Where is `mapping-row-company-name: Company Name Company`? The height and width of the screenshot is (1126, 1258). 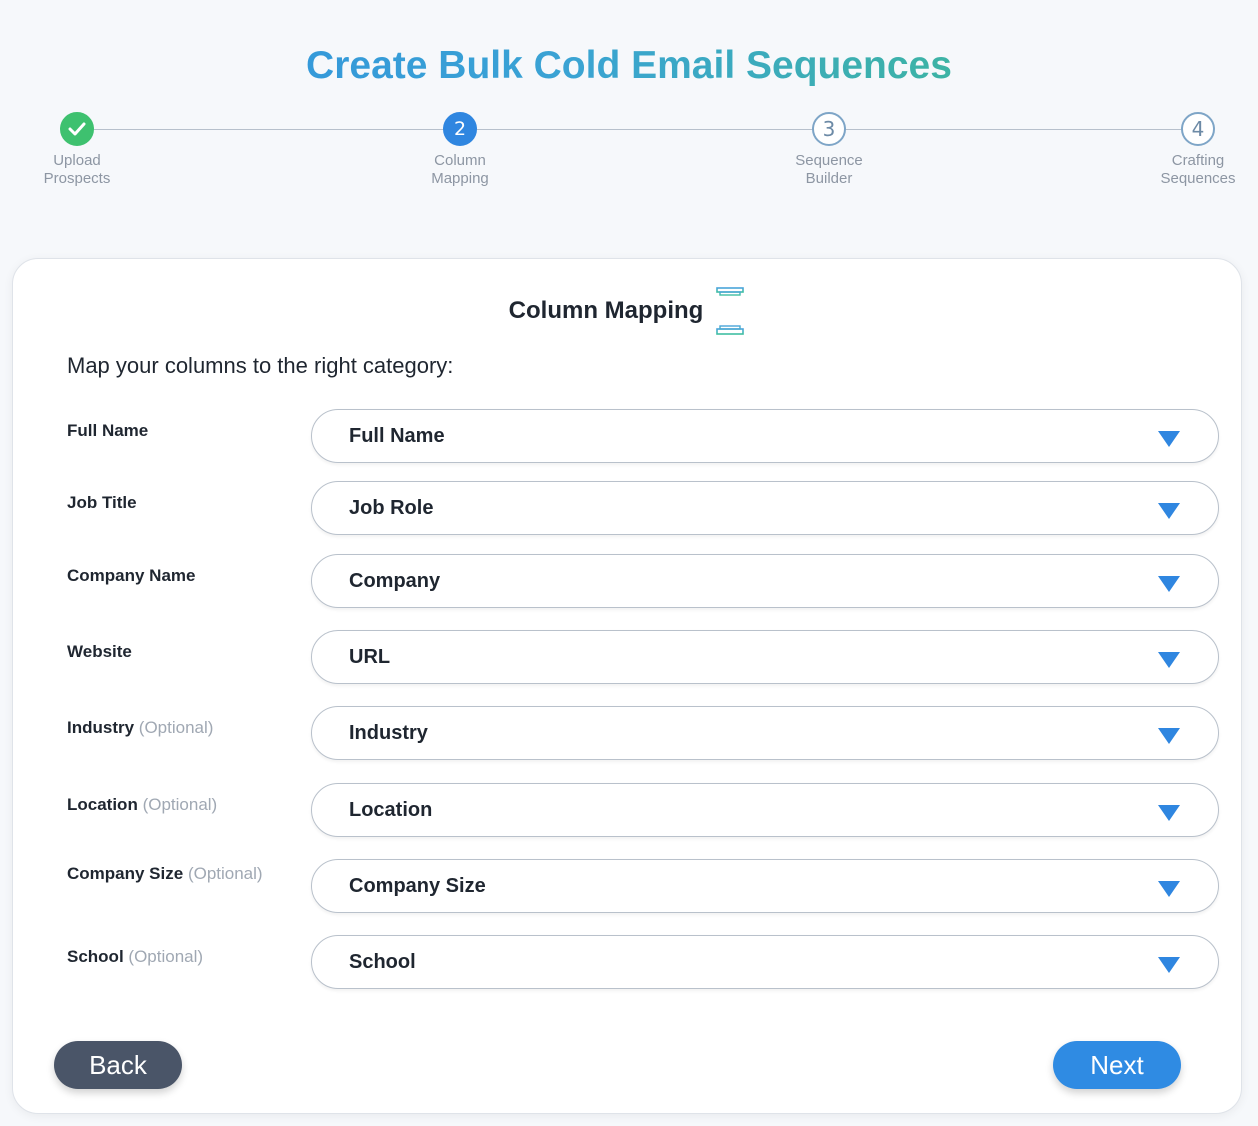
mapping-row-company-name: Company Name Company is located at coordinates (627, 581).